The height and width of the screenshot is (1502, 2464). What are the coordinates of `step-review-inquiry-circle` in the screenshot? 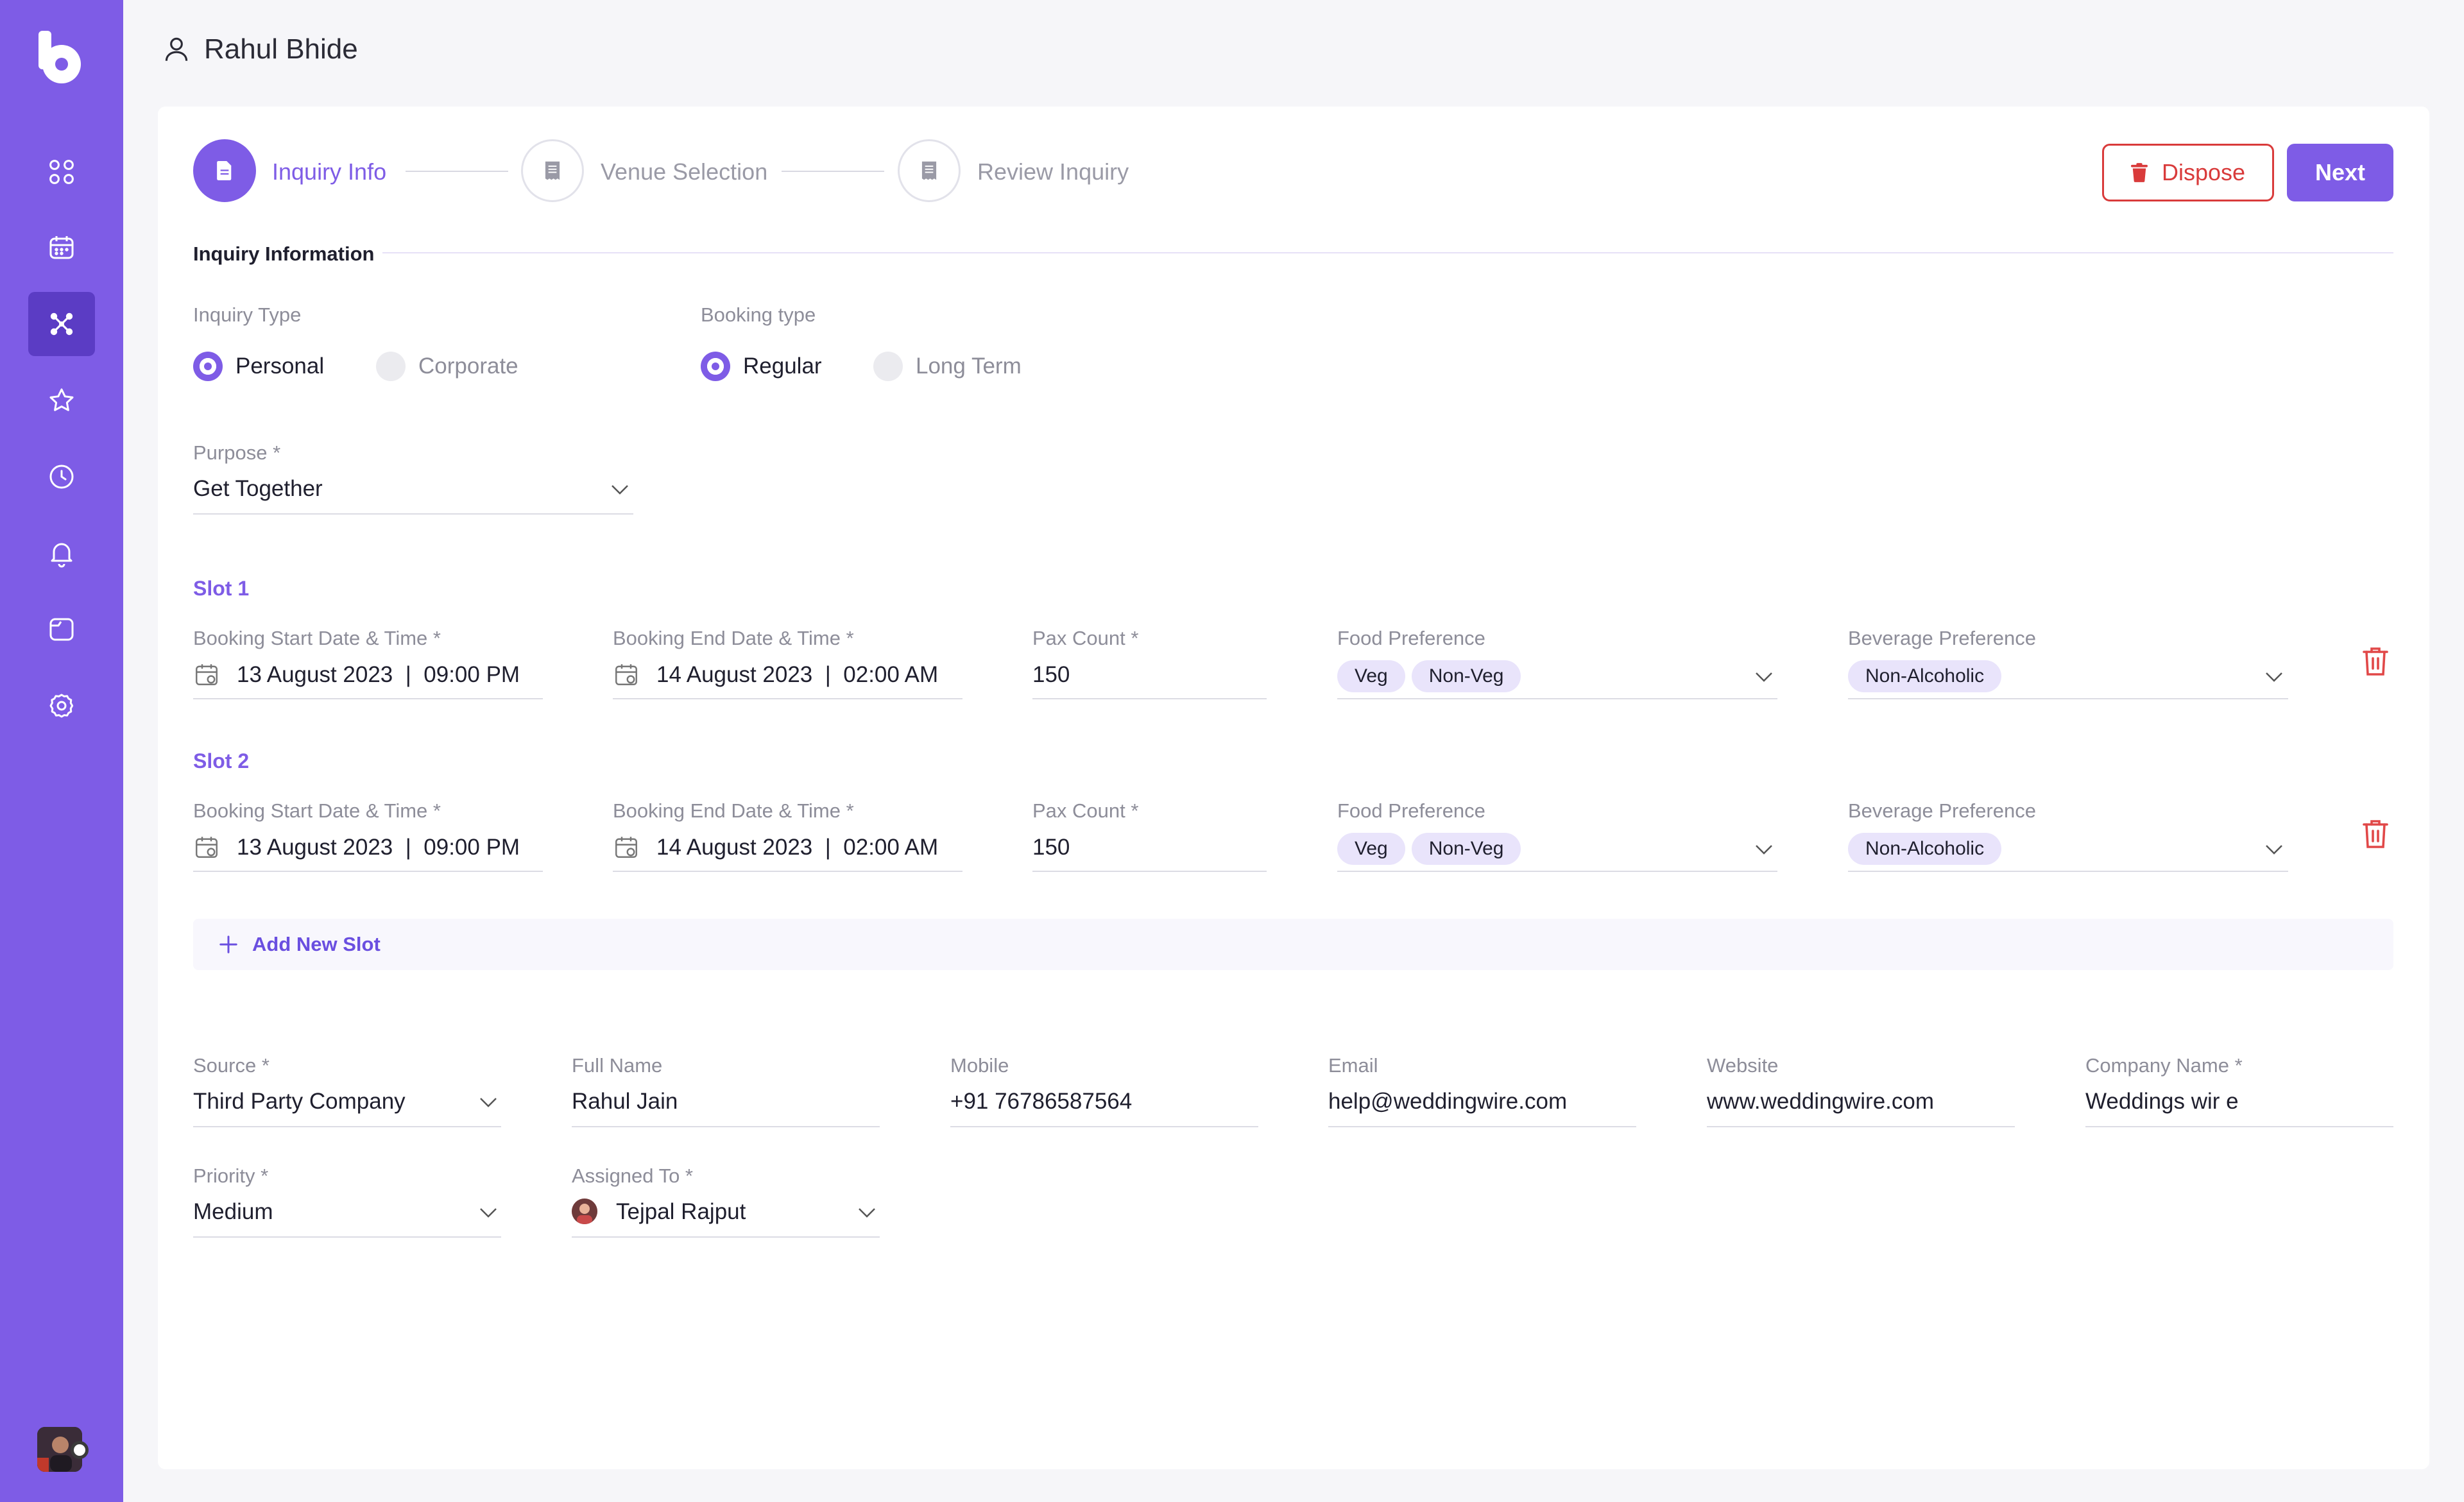 It's located at (930, 171).